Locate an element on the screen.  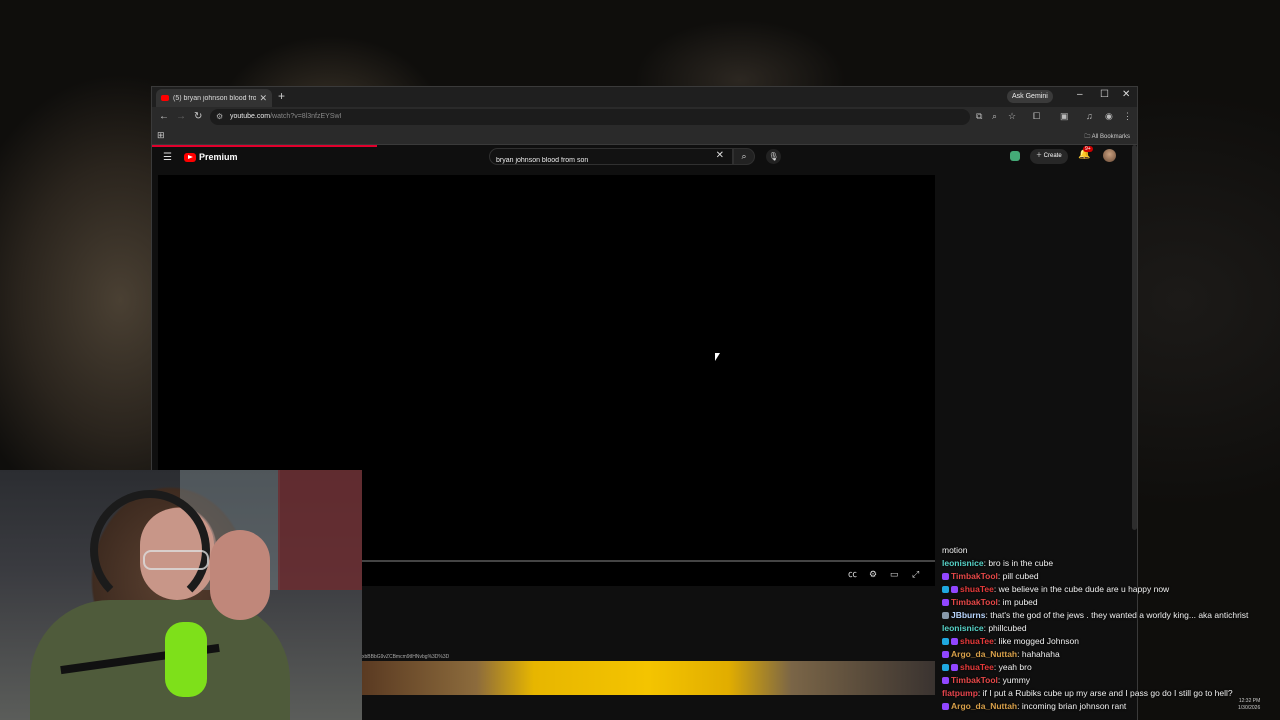
chat-message: TimbakTool: yummy is located at coordinates (1111, 680).